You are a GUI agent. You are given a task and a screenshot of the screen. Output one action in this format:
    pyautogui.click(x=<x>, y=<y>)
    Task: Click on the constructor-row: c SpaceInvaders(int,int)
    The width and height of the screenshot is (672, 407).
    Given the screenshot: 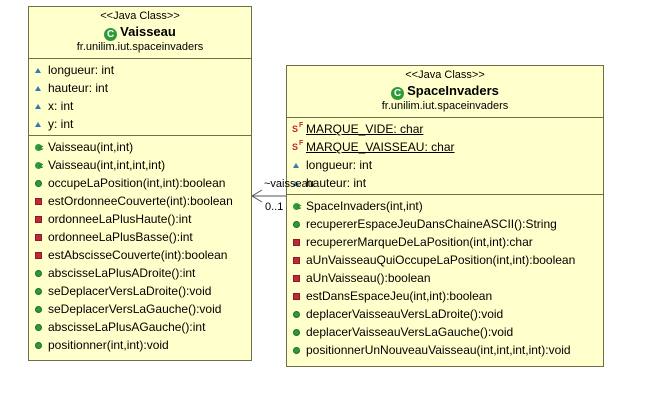 What is the action you would take?
    pyautogui.click(x=447, y=206)
    